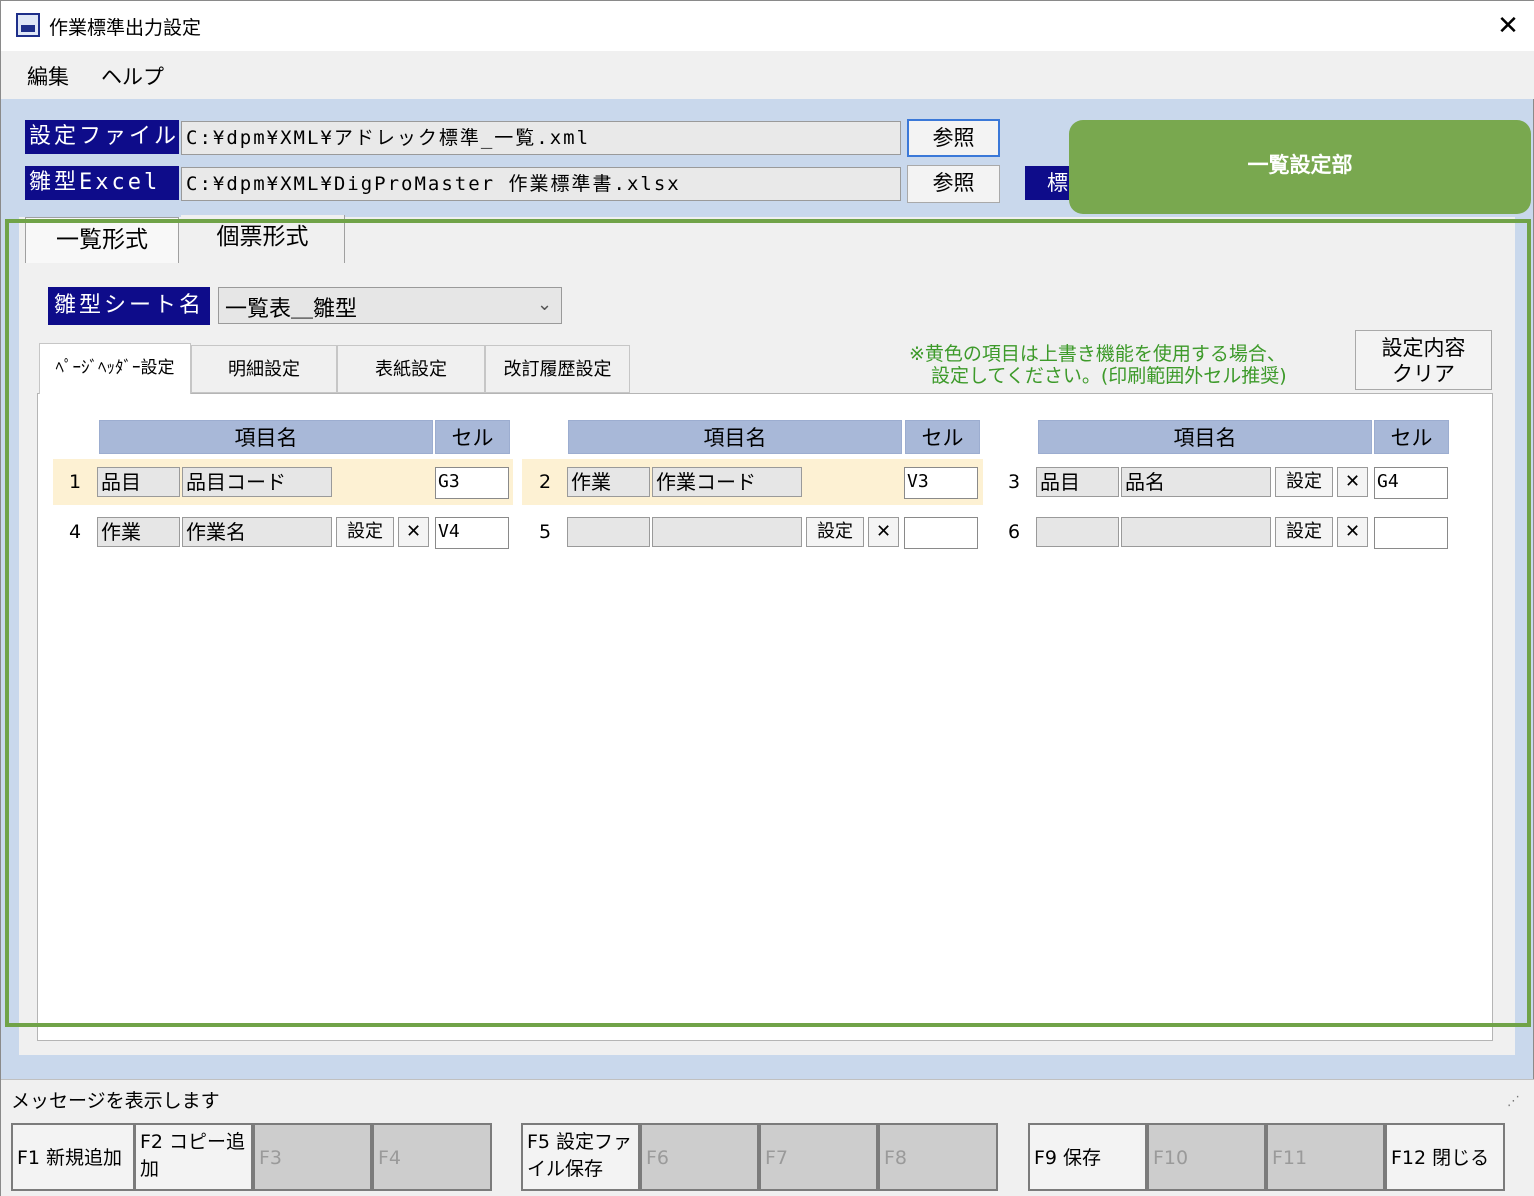 Image resolution: width=1534 pixels, height=1196 pixels. I want to click on template-excel-browse-button: 参照, so click(953, 184).